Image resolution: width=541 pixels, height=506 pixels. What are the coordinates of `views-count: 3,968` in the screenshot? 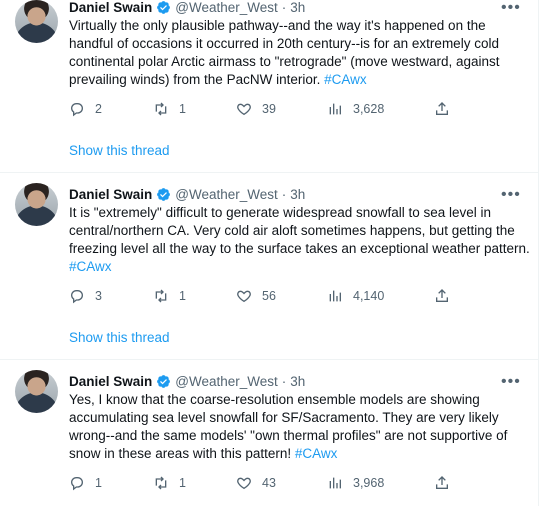 It's located at (369, 483).